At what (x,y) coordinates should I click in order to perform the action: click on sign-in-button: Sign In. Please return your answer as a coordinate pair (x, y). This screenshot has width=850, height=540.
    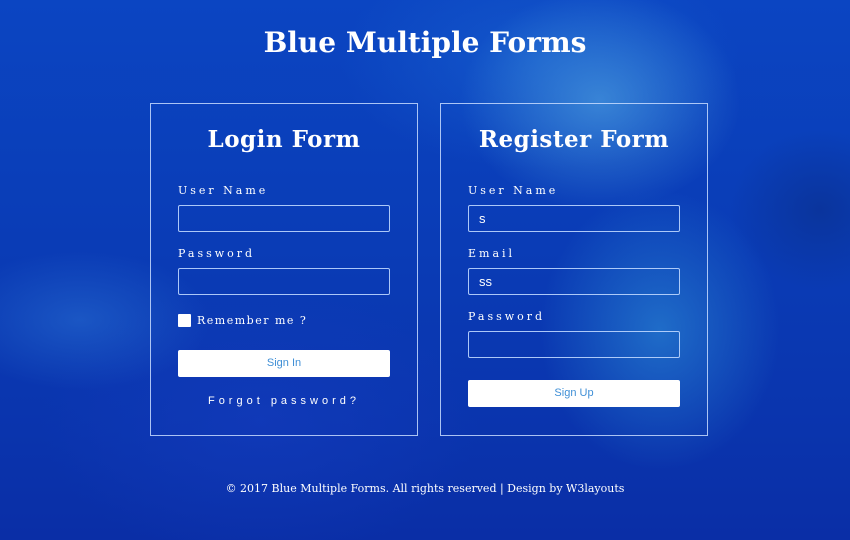
    Looking at the image, I should click on (284, 363).